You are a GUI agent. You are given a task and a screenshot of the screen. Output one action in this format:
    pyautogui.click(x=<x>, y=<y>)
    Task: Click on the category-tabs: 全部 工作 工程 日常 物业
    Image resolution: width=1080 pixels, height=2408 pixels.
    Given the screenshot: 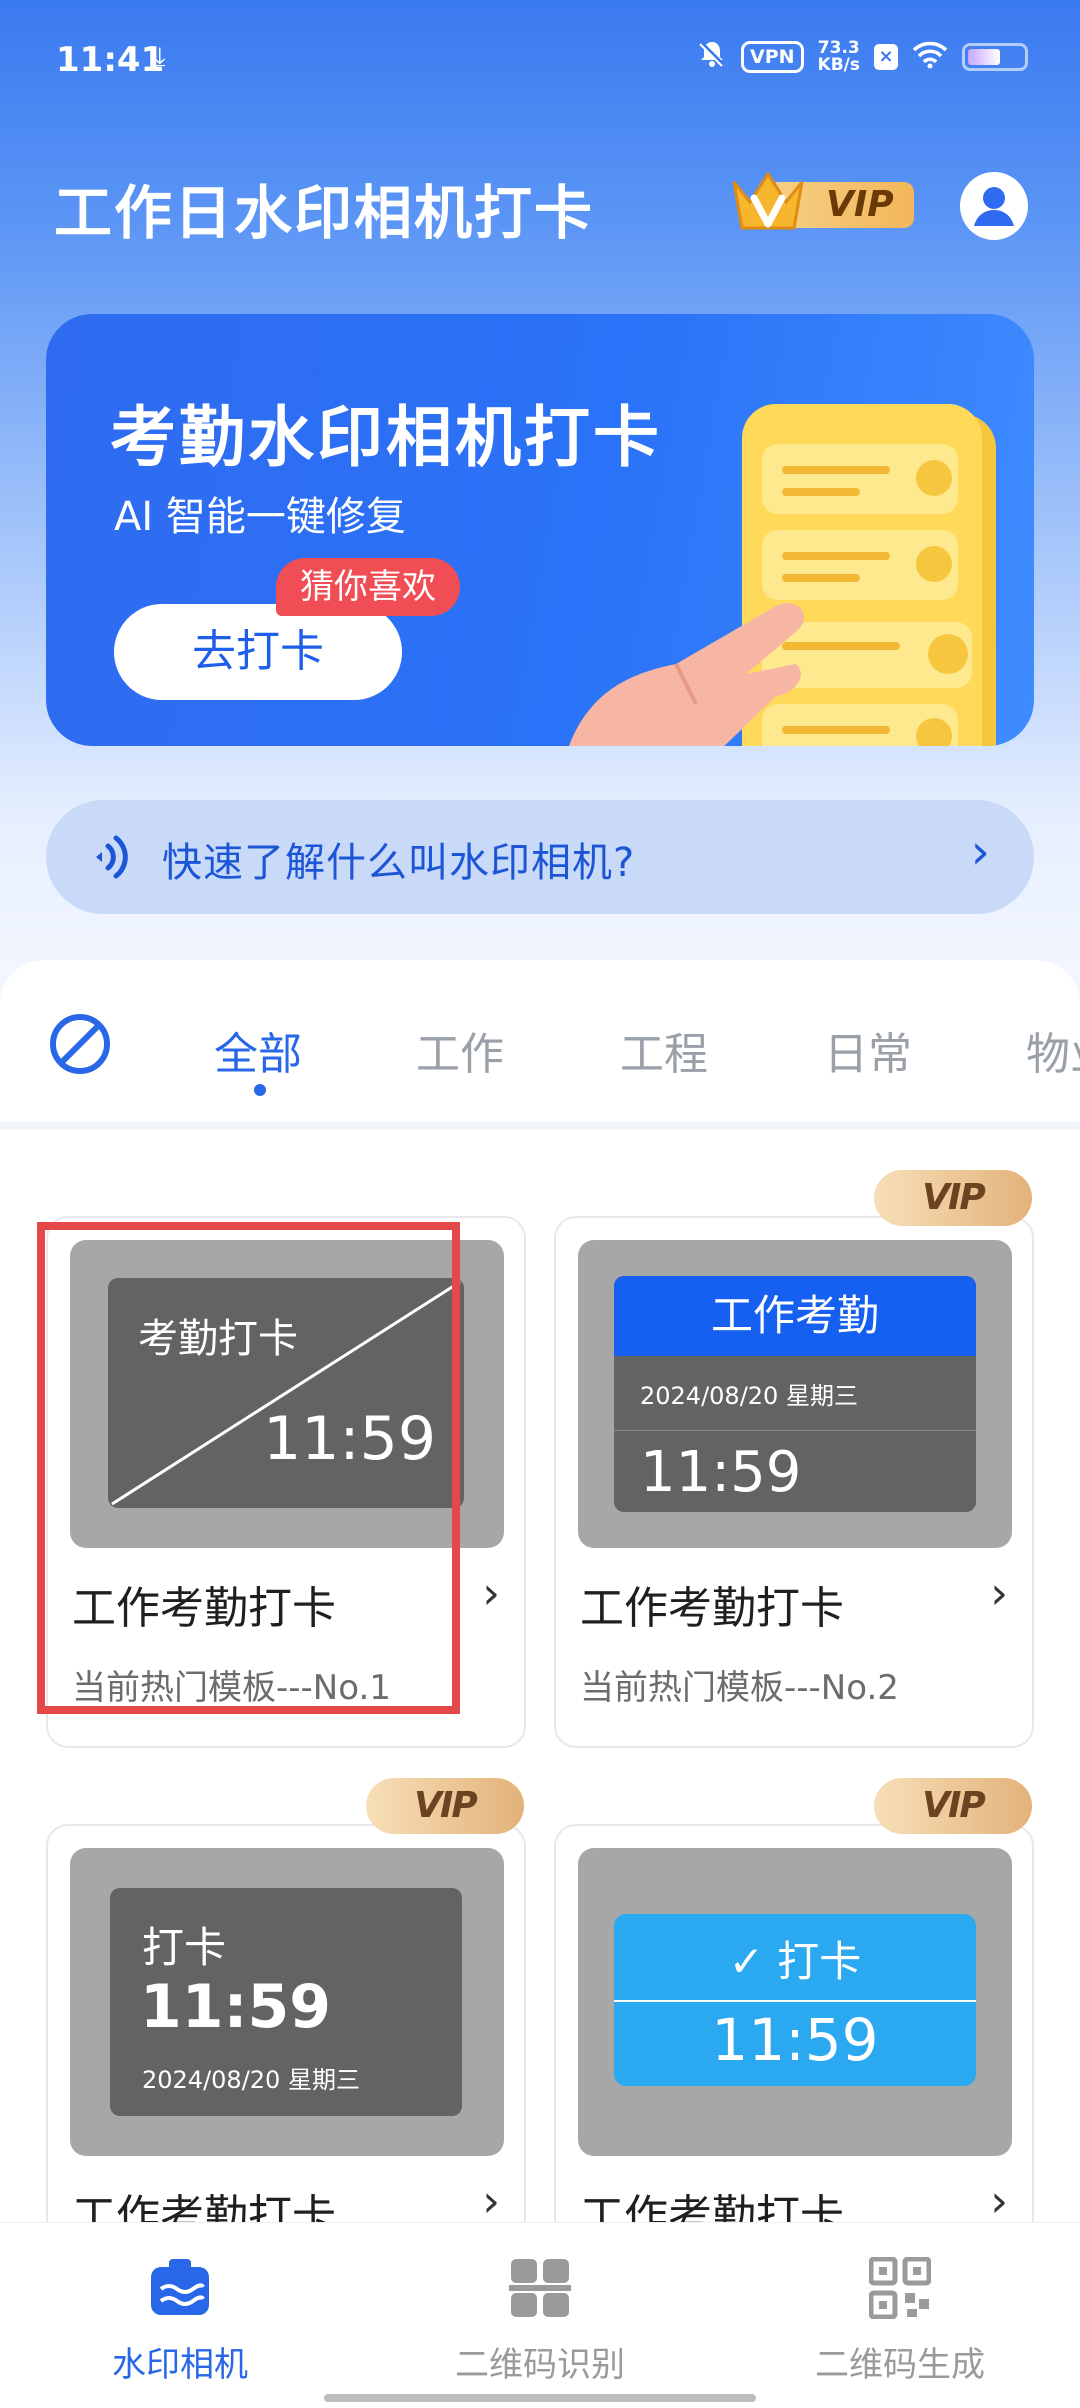 What is the action you would take?
    pyautogui.click(x=540, y=1045)
    